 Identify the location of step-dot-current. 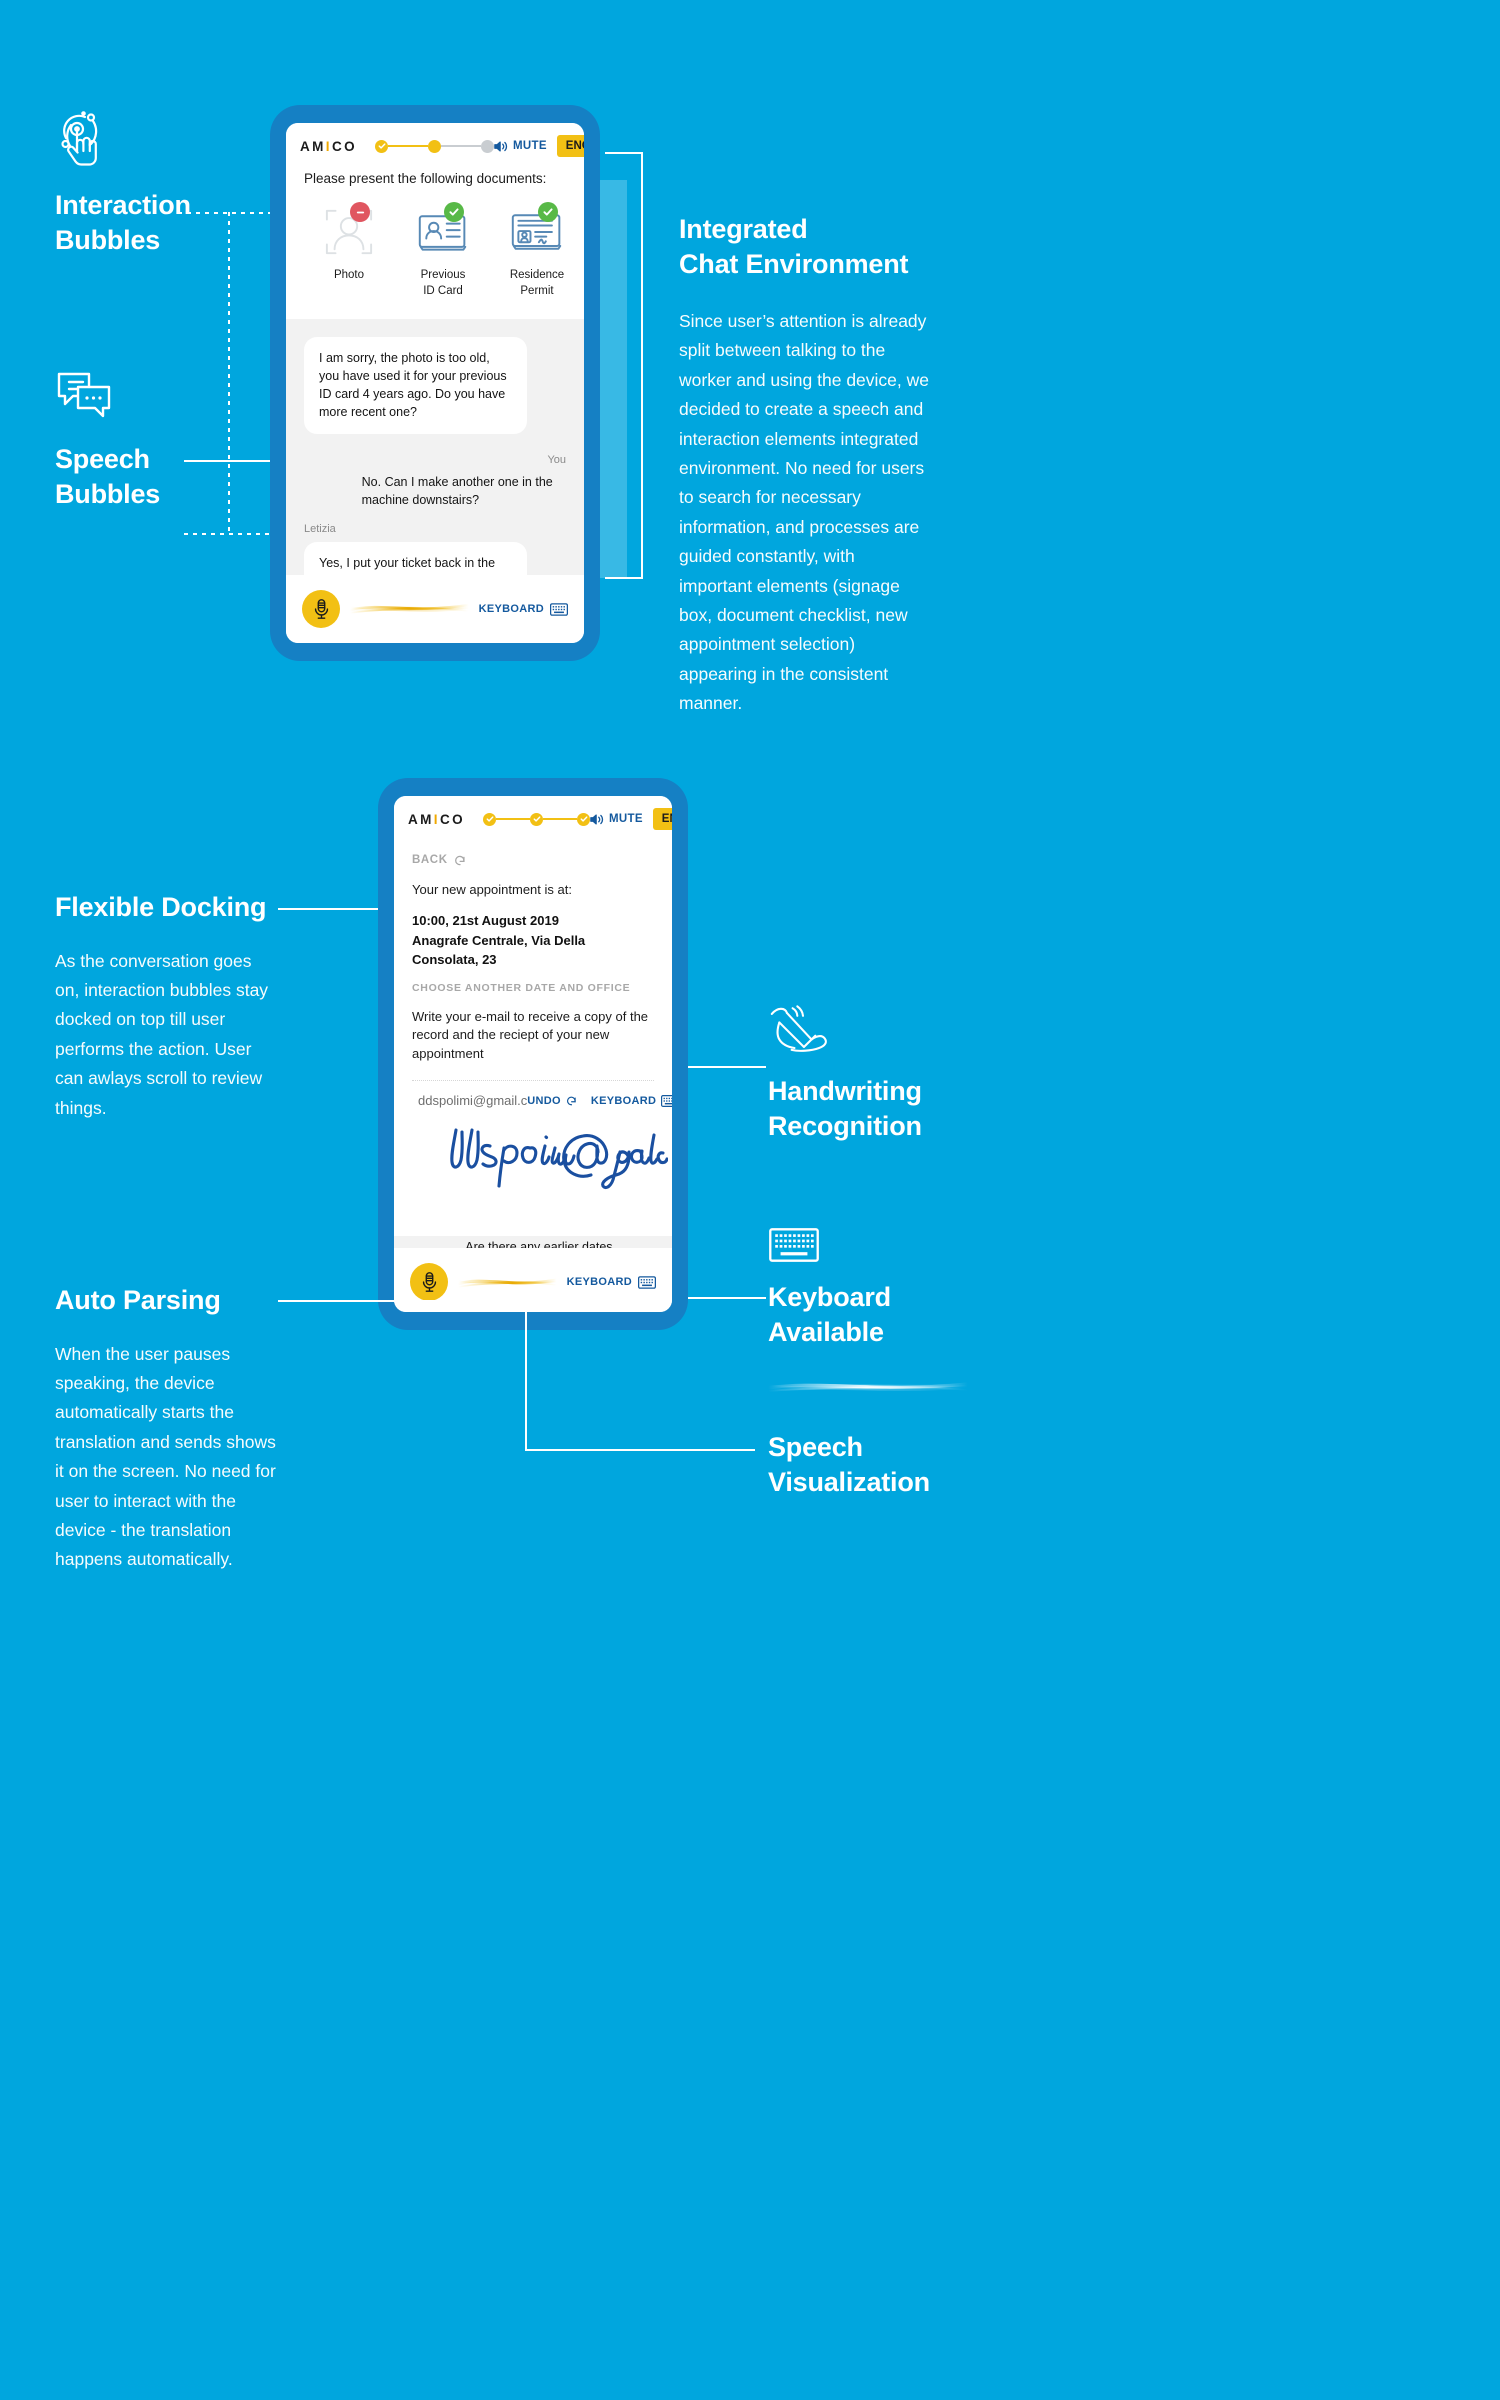
(435, 146).